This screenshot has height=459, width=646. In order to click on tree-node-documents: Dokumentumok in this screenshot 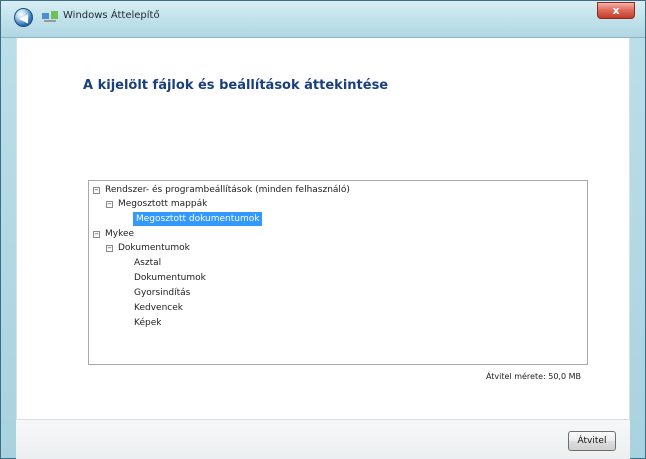, I will do `click(170, 278)`.